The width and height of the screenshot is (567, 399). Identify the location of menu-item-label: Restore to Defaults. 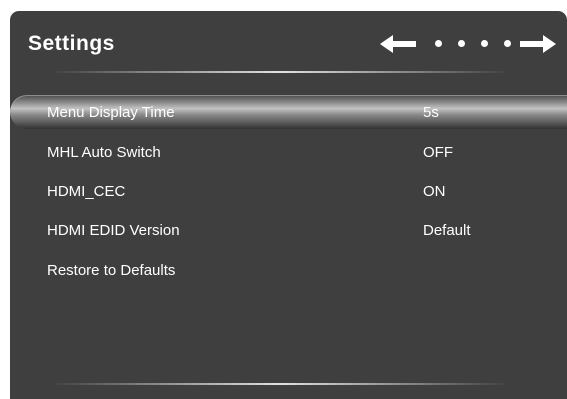
(111, 270).